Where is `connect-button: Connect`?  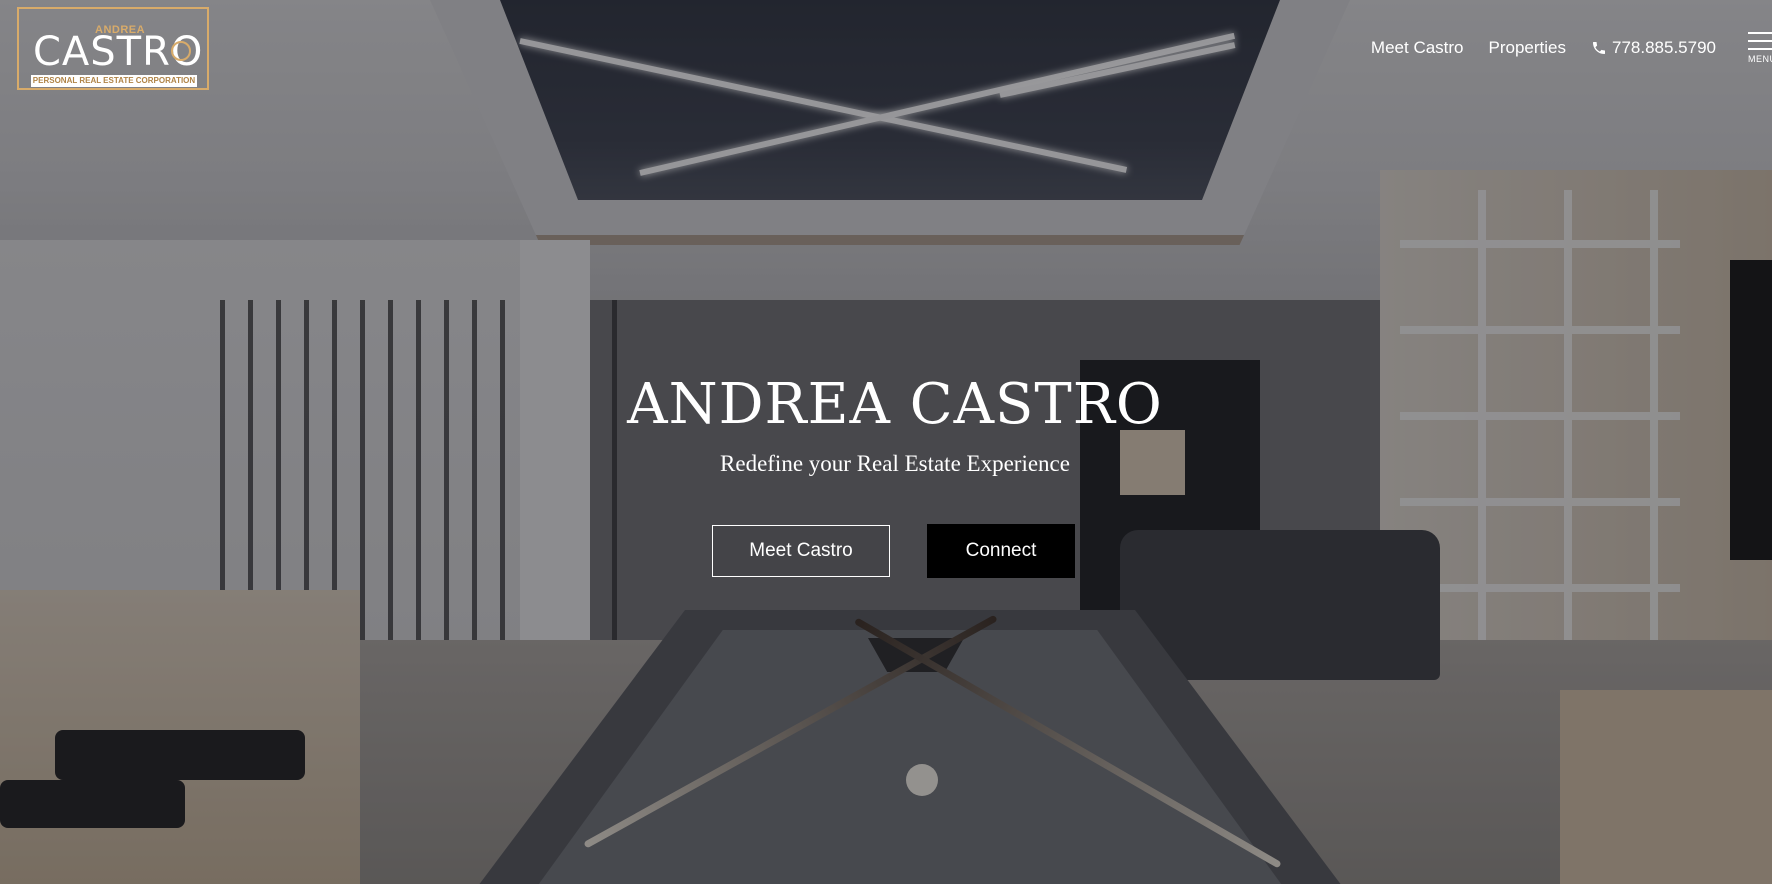
connect-button: Connect is located at coordinates (1001, 551).